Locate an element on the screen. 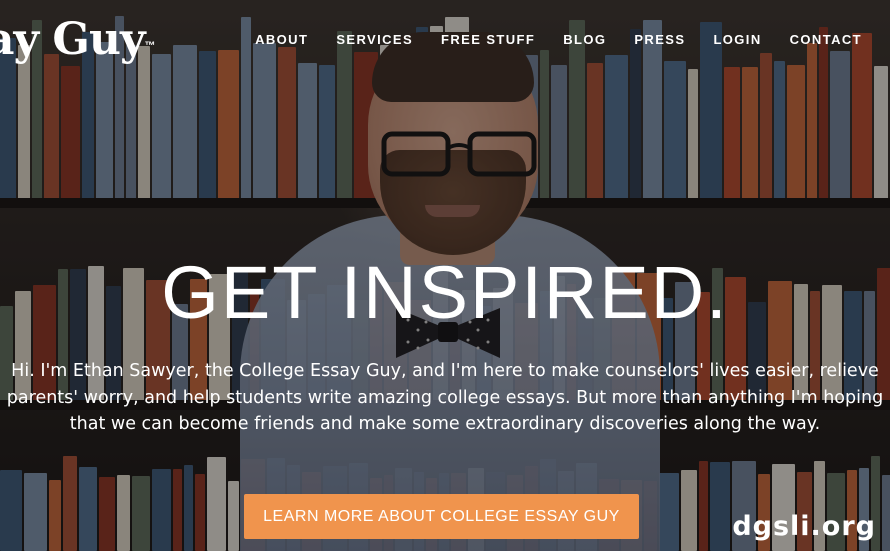 The height and width of the screenshot is (551, 890). learn-more-button: LEARN MORE ABOUT COLLEGE ESSAY GUY is located at coordinates (441, 516).